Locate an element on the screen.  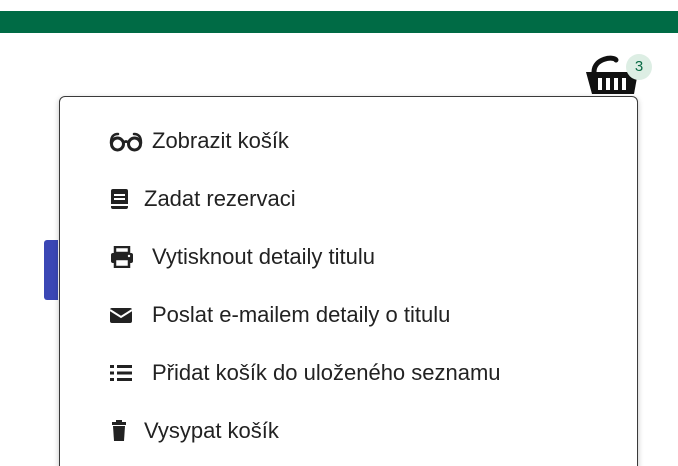
cart-count-badge: 3 is located at coordinates (639, 67).